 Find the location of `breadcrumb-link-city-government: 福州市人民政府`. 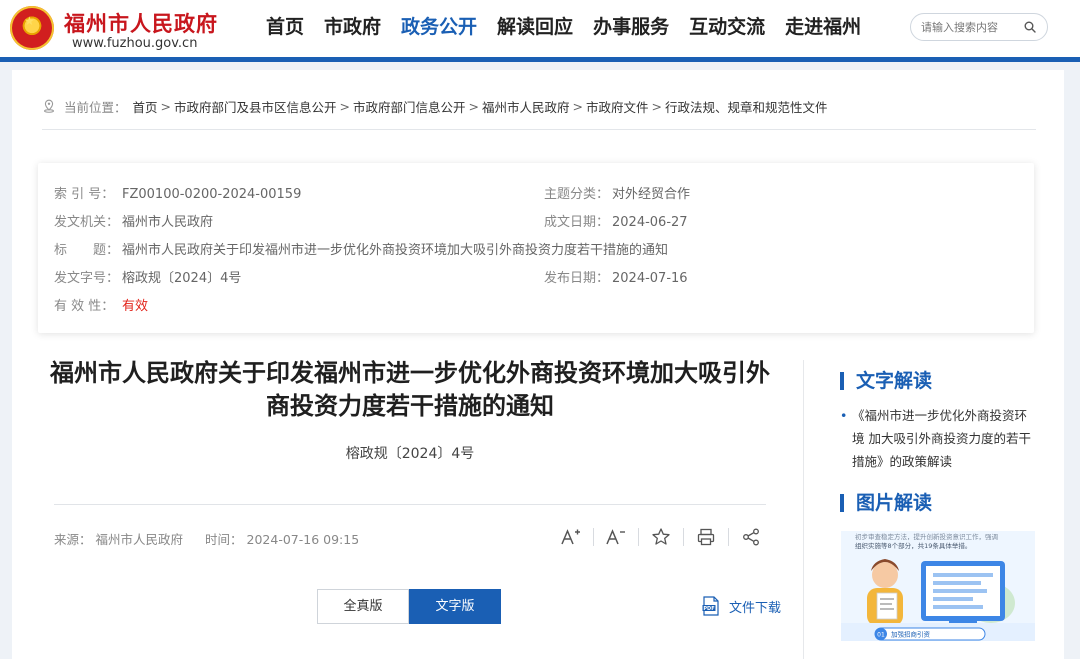

breadcrumb-link-city-government: 福州市人民政府 is located at coordinates (526, 106).